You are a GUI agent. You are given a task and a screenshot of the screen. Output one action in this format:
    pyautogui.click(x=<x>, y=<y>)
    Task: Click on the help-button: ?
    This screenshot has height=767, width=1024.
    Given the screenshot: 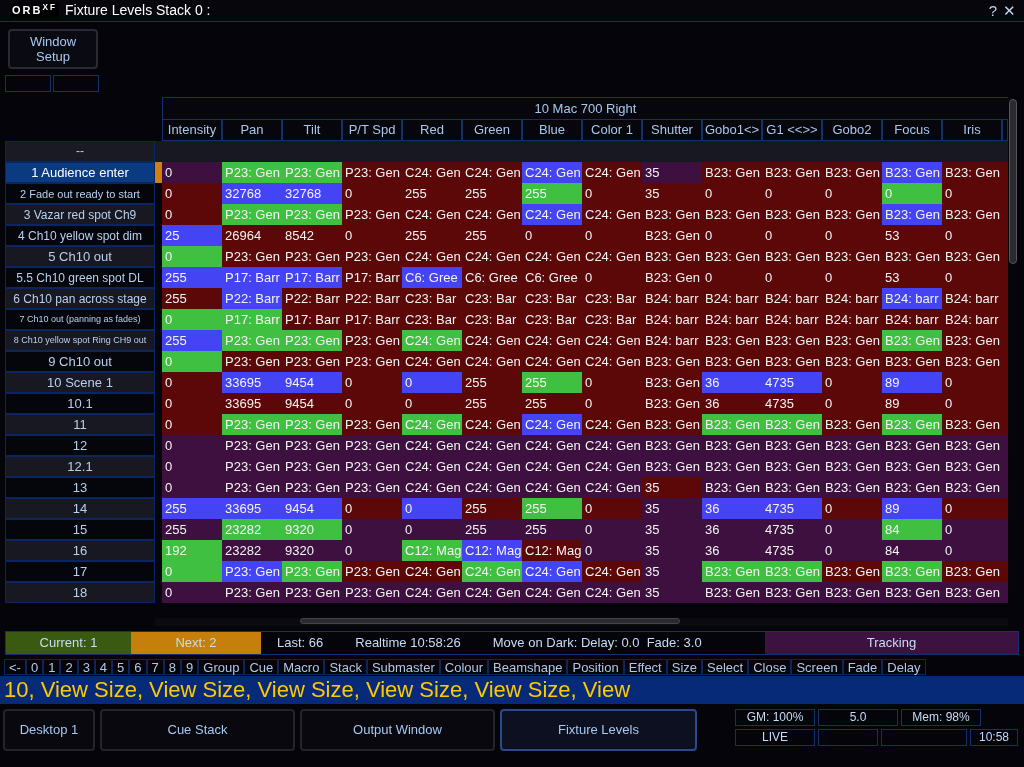 What is the action you would take?
    pyautogui.click(x=992, y=10)
    